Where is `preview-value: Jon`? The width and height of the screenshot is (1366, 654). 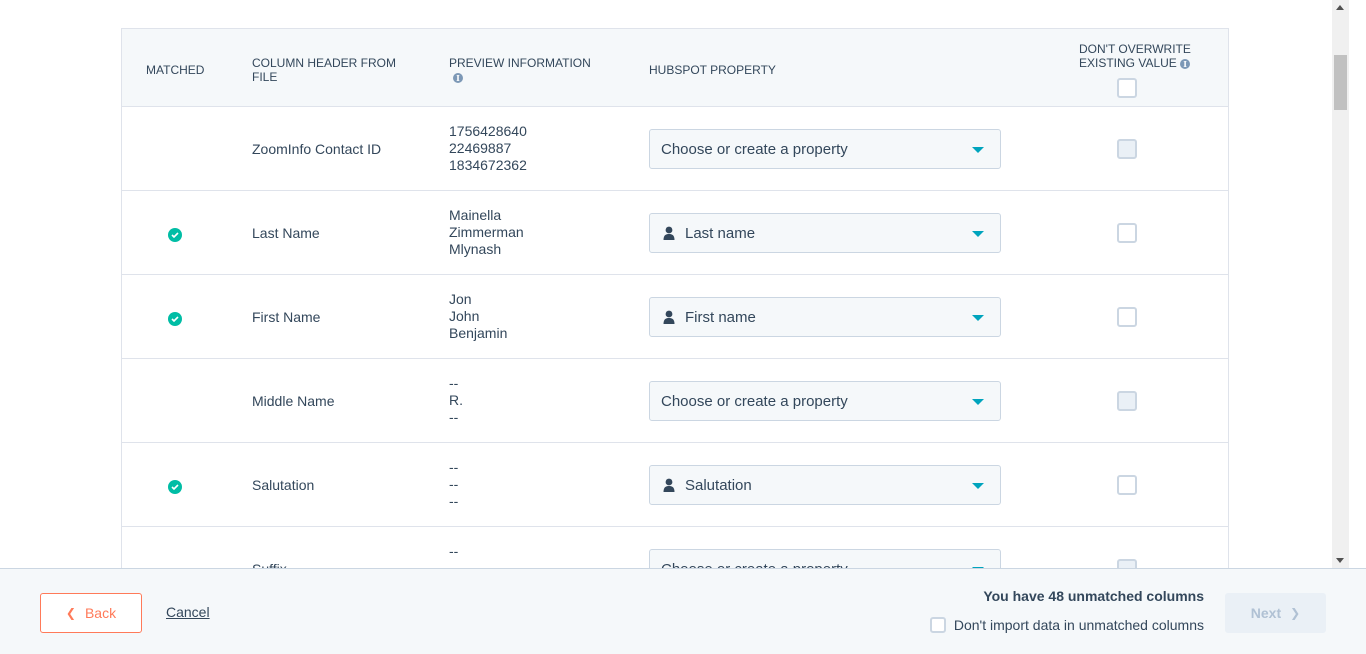 preview-value: Jon is located at coordinates (460, 299).